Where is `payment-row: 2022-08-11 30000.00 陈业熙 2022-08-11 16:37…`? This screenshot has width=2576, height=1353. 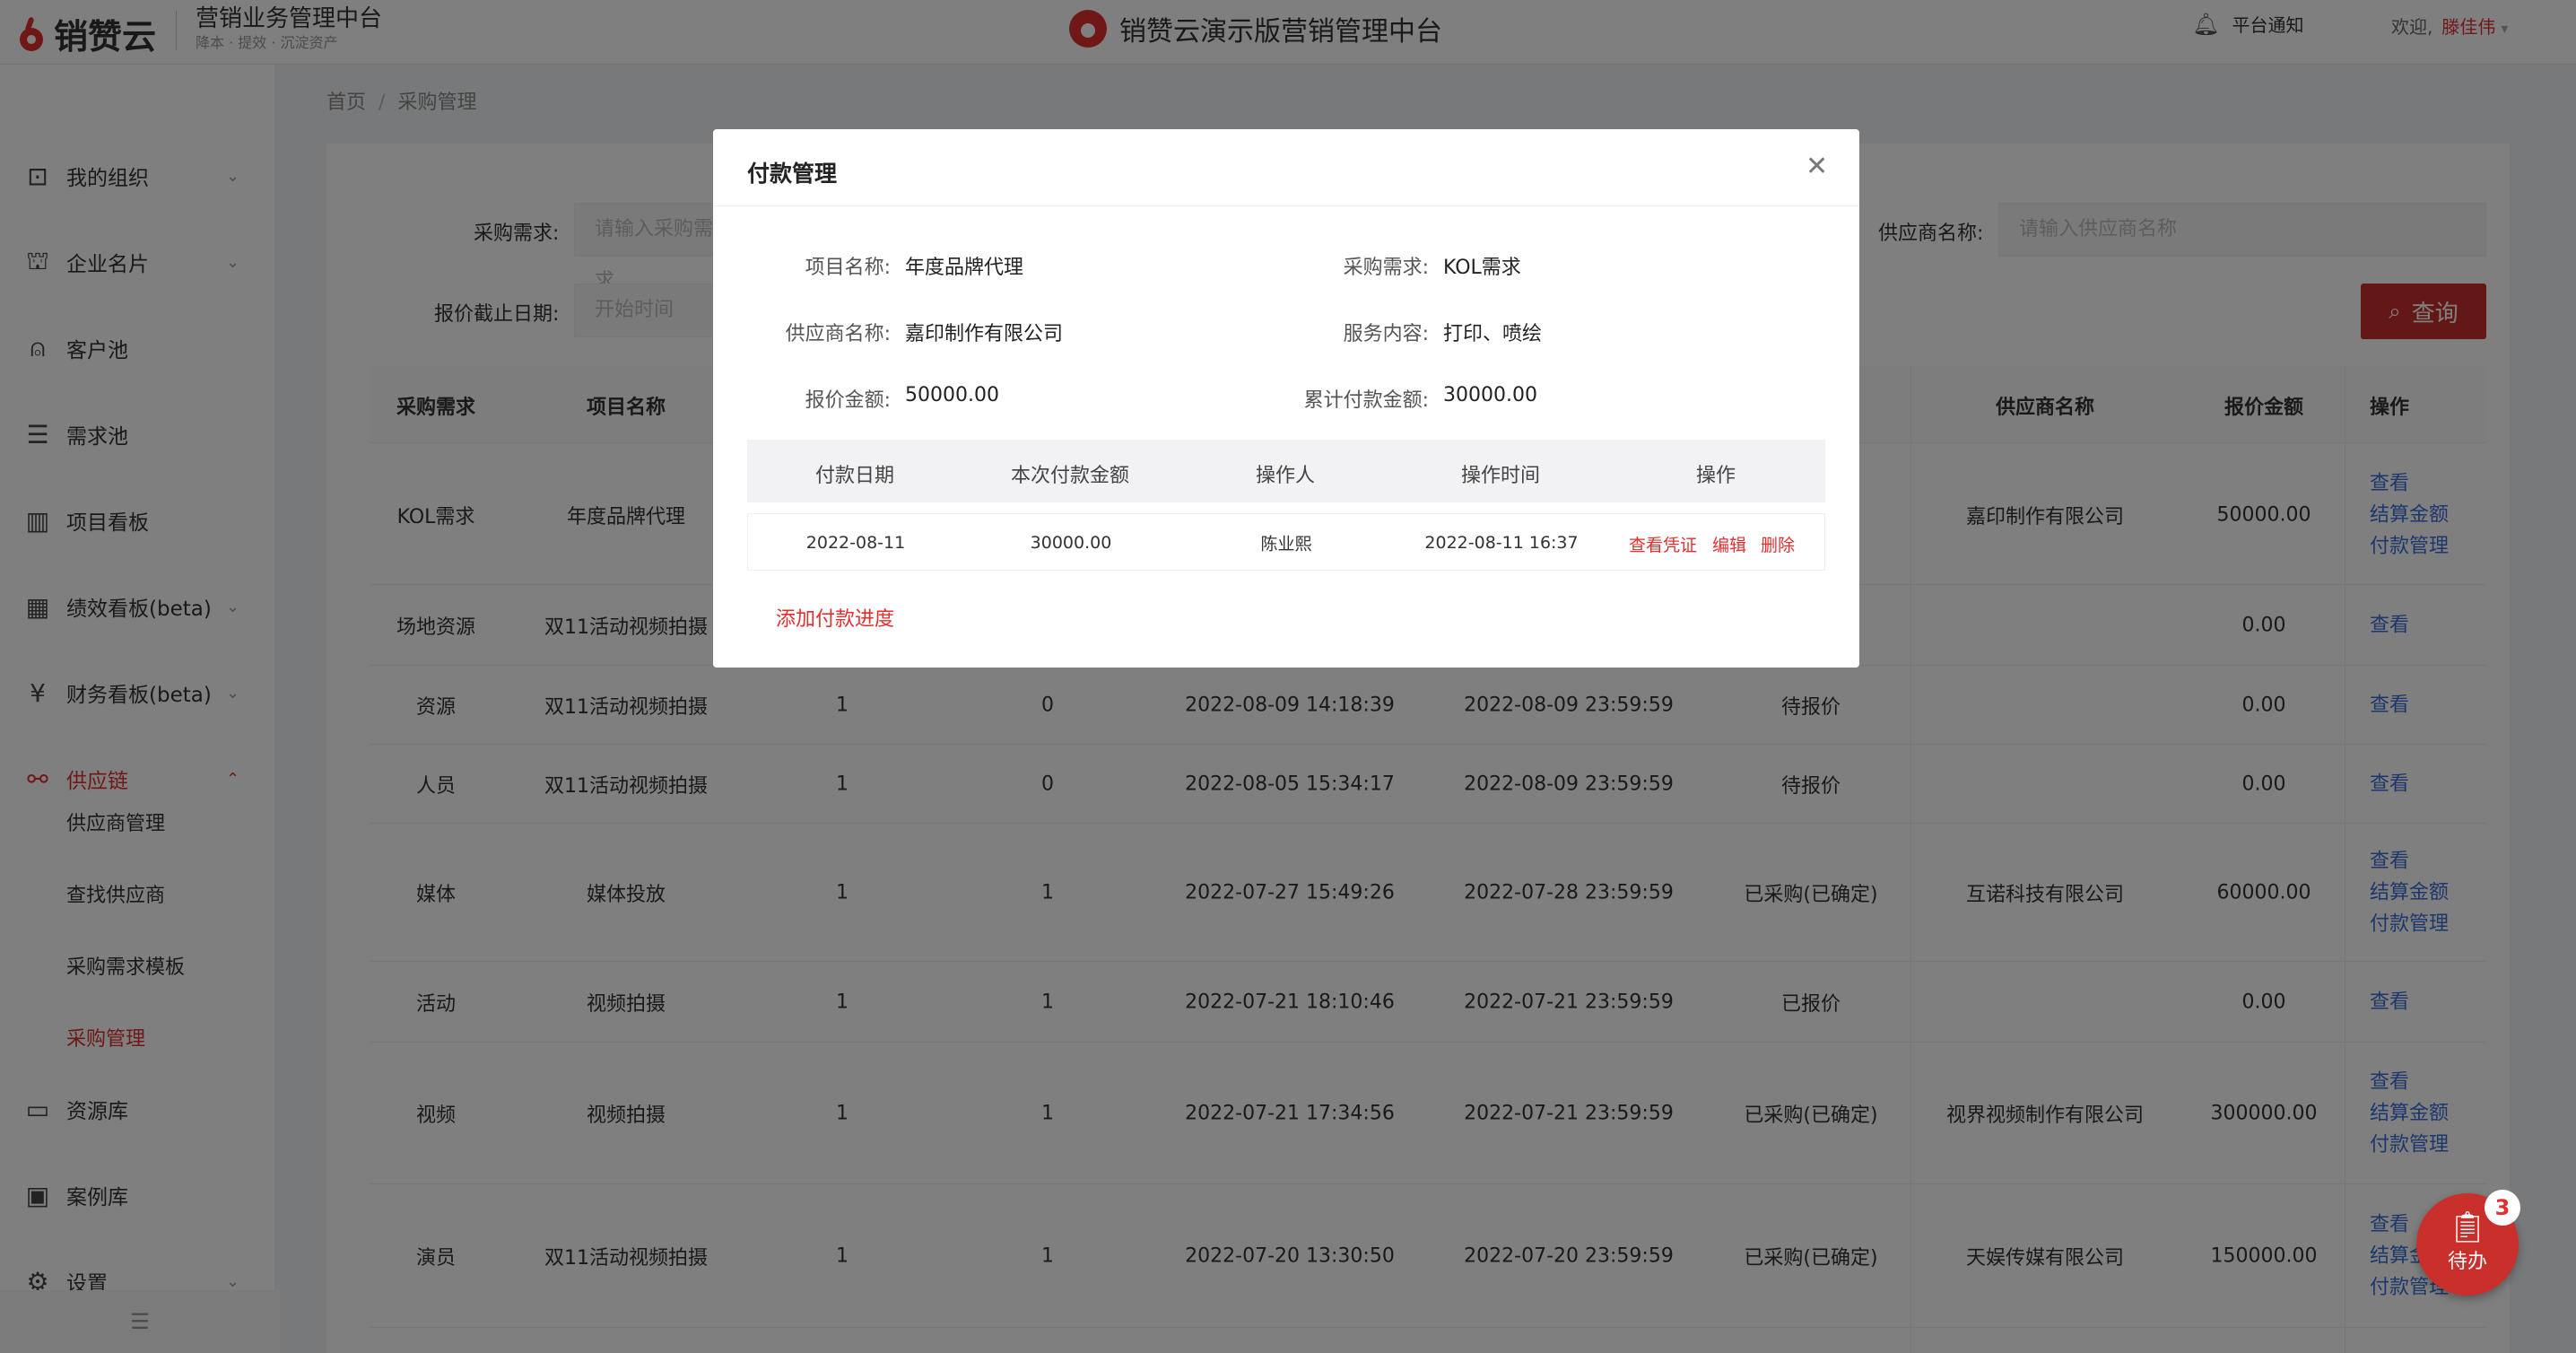 payment-row: 2022-08-11 30000.00 陈业熙 2022-08-11 16:37… is located at coordinates (1286, 542).